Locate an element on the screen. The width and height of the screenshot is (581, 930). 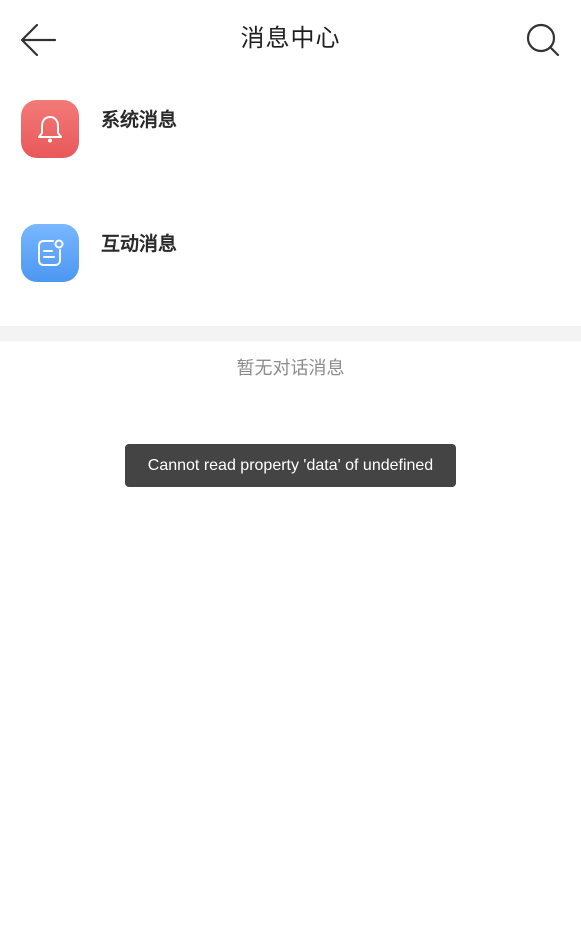
search-button is located at coordinates (543, 40).